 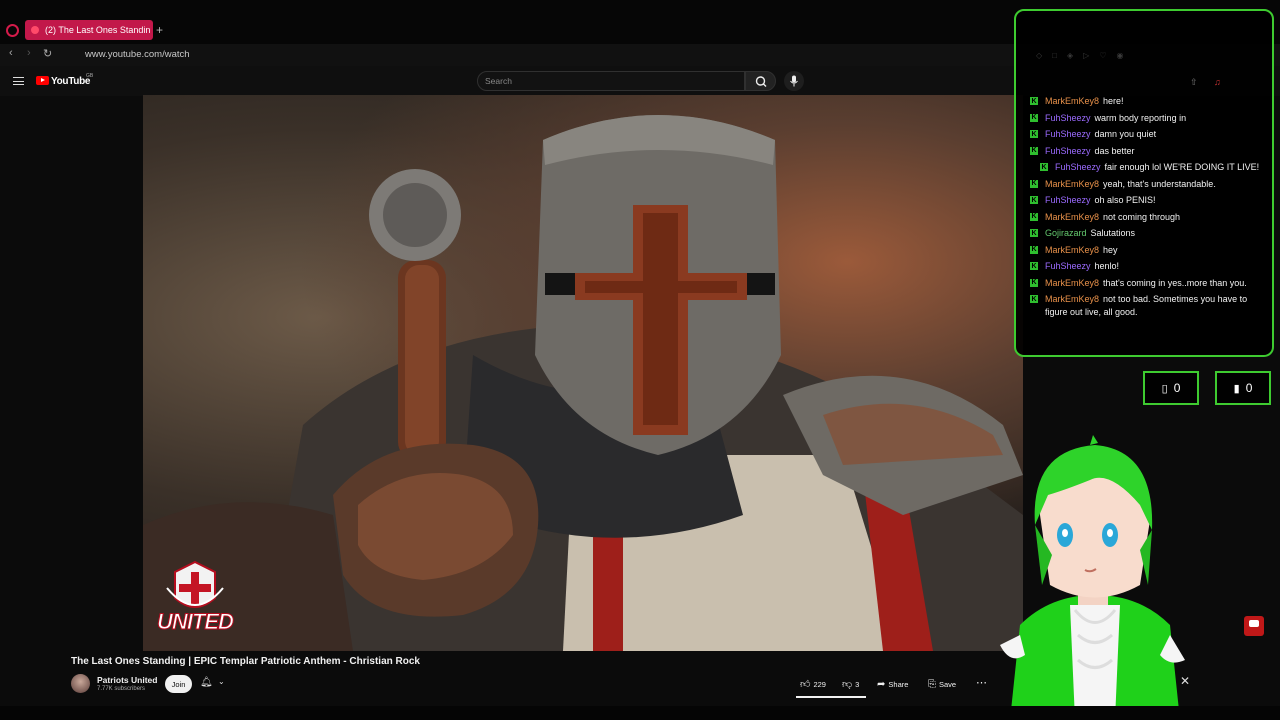 What do you see at coordinates (90, 76) in the screenshot?
I see `region-code: GB` at bounding box center [90, 76].